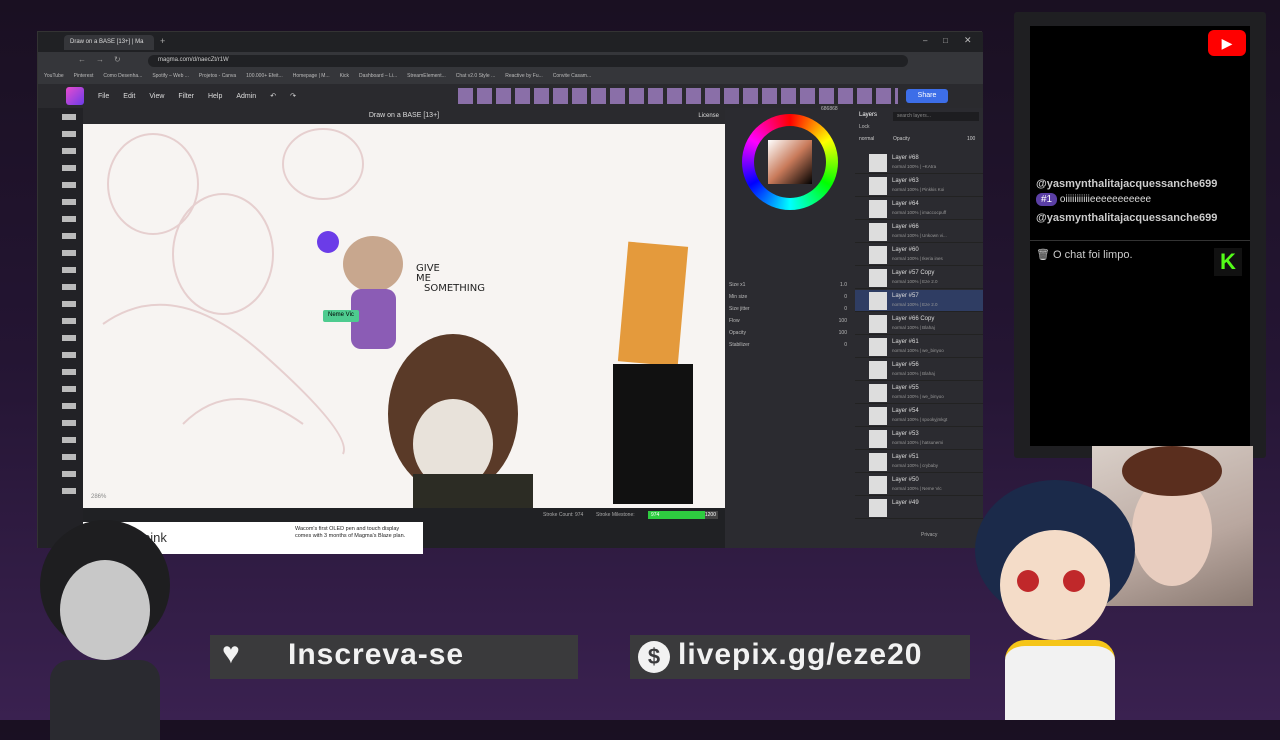 This screenshot has height=740, width=1280. I want to click on browser-tab: Draw on a BASE [13+] | Ma, so click(109, 42).